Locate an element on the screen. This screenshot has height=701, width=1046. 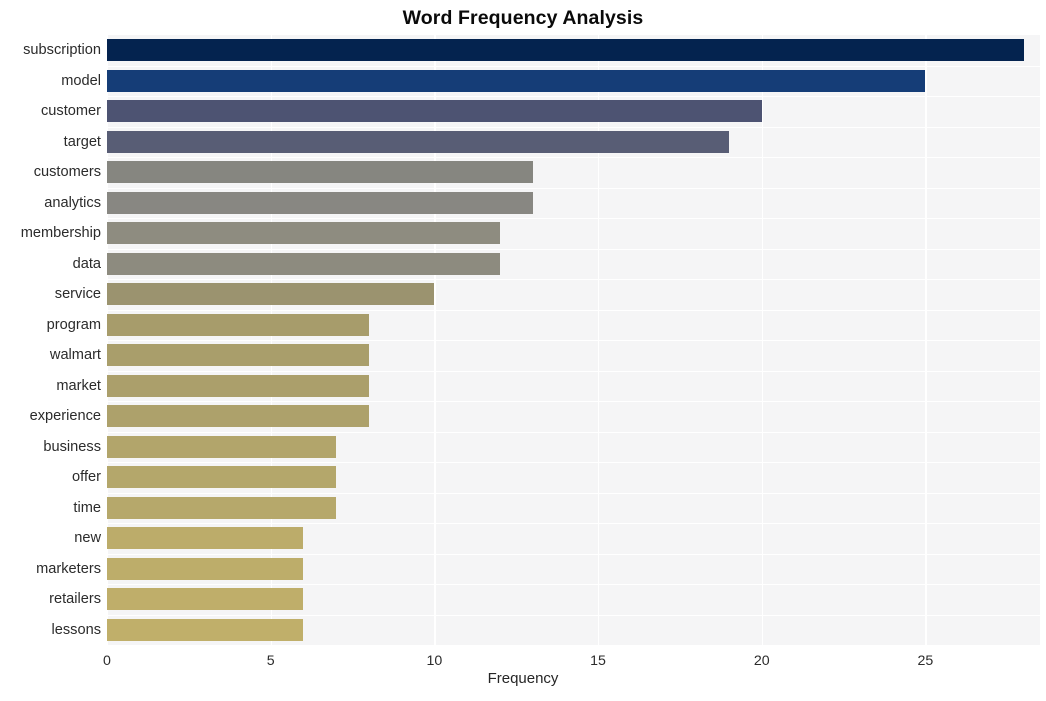
y-tick-label-retailers: retailers is located at coordinates (75, 599).